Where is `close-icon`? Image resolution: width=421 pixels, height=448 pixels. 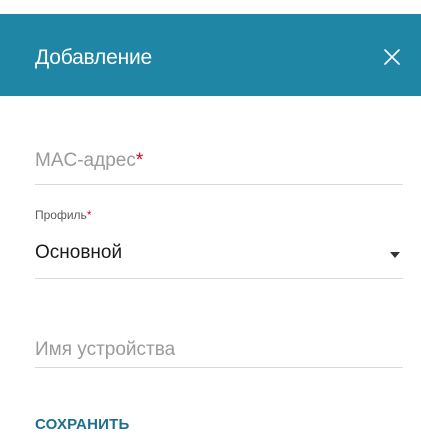 close-icon is located at coordinates (392, 57).